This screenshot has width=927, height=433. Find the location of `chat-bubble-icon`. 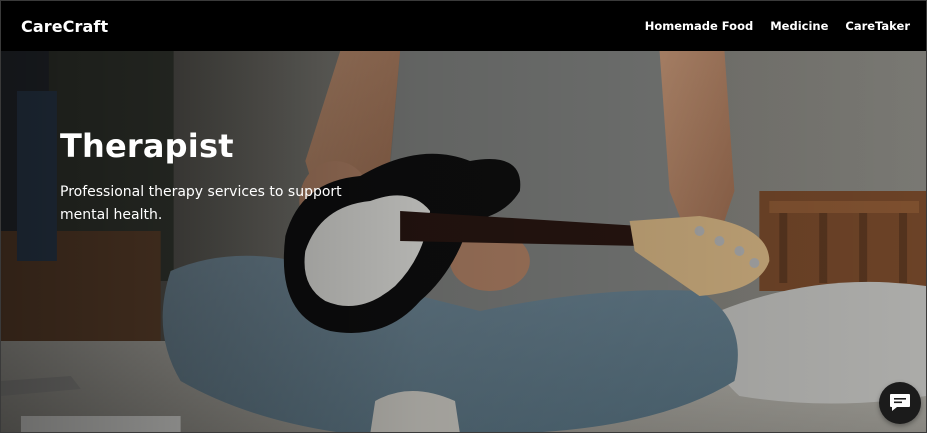

chat-bubble-icon is located at coordinates (900, 402).